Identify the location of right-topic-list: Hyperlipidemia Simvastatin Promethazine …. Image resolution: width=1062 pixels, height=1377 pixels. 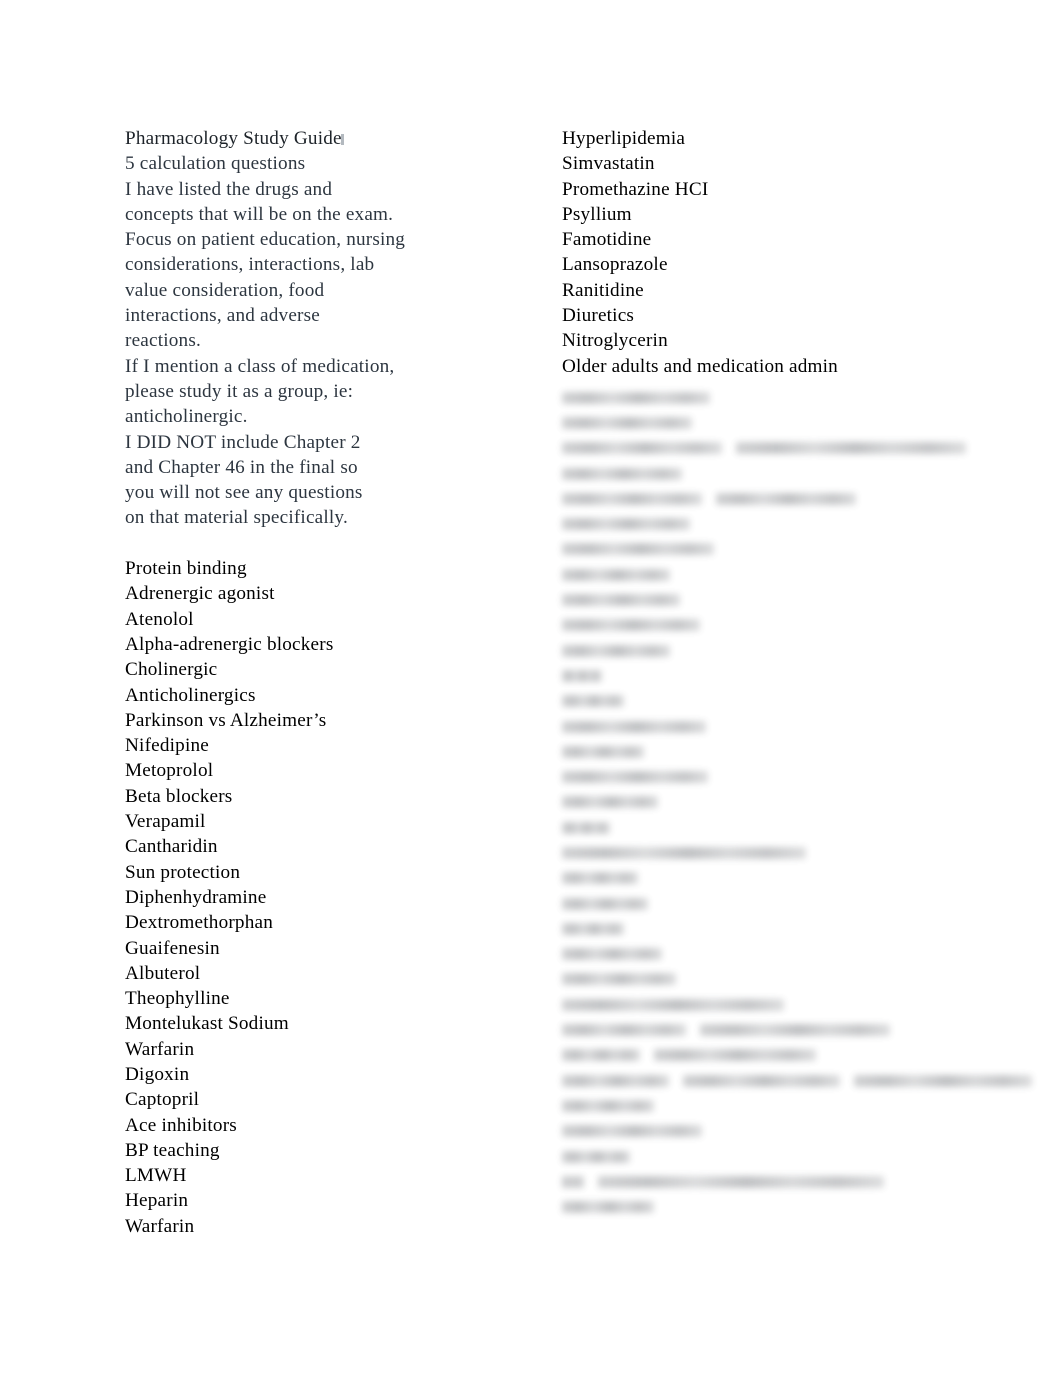
(797, 252).